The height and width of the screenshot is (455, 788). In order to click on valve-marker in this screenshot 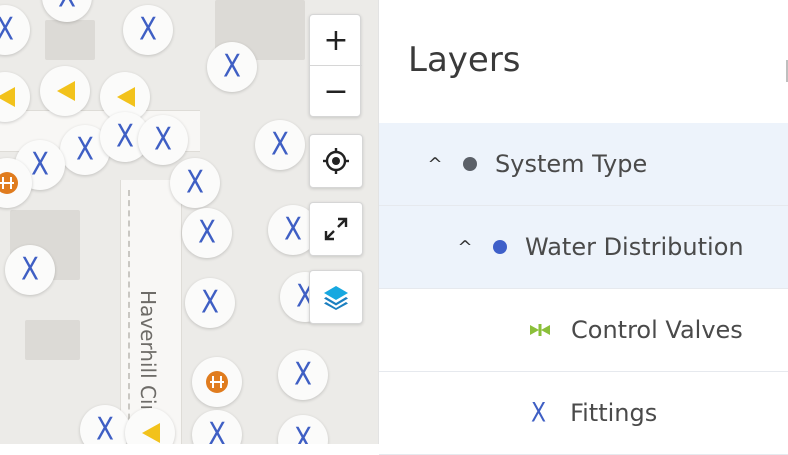, I will do `click(217, 382)`.